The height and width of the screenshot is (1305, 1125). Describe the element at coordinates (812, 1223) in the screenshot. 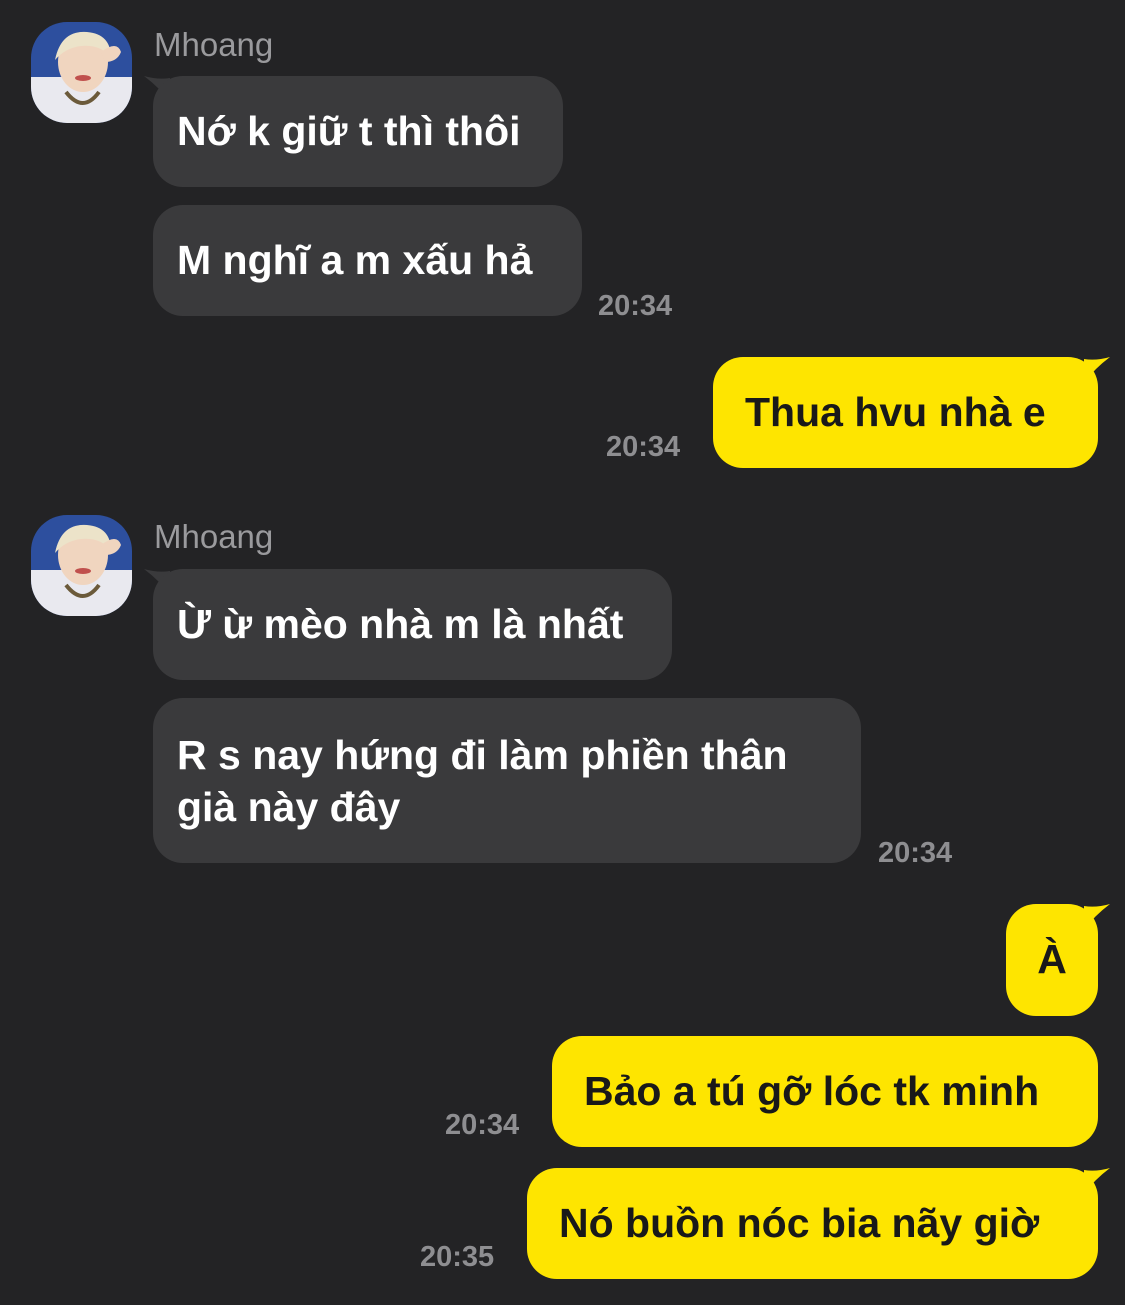

I see `outgoing-message: Nó buồn nóc bia nãy giờ` at that location.